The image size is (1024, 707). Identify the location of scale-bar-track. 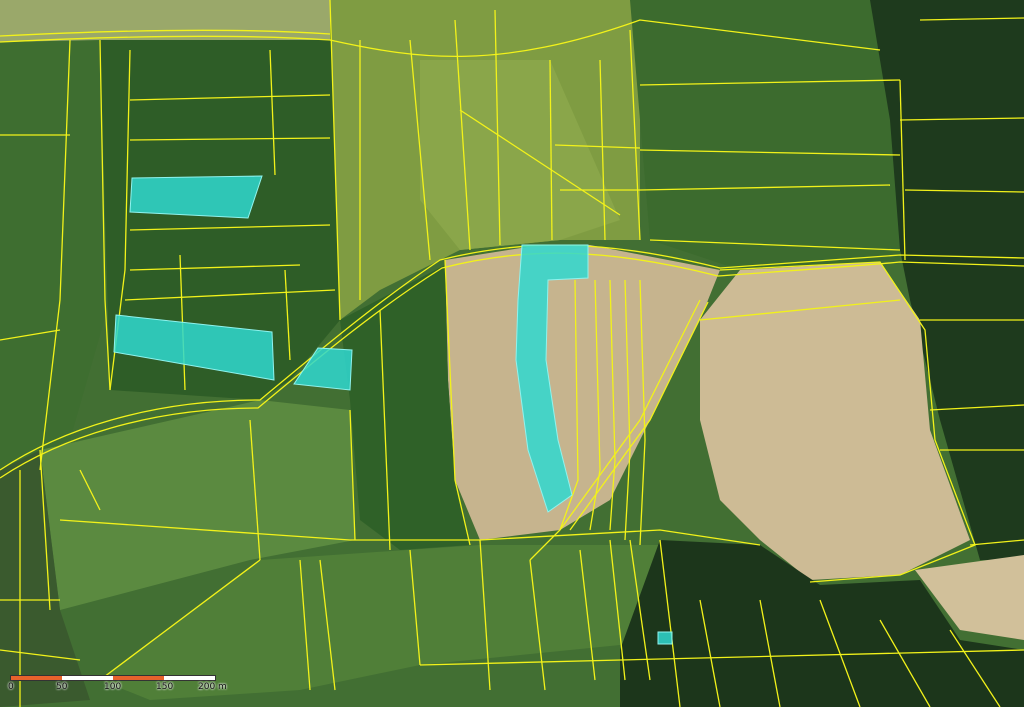
(113, 678).